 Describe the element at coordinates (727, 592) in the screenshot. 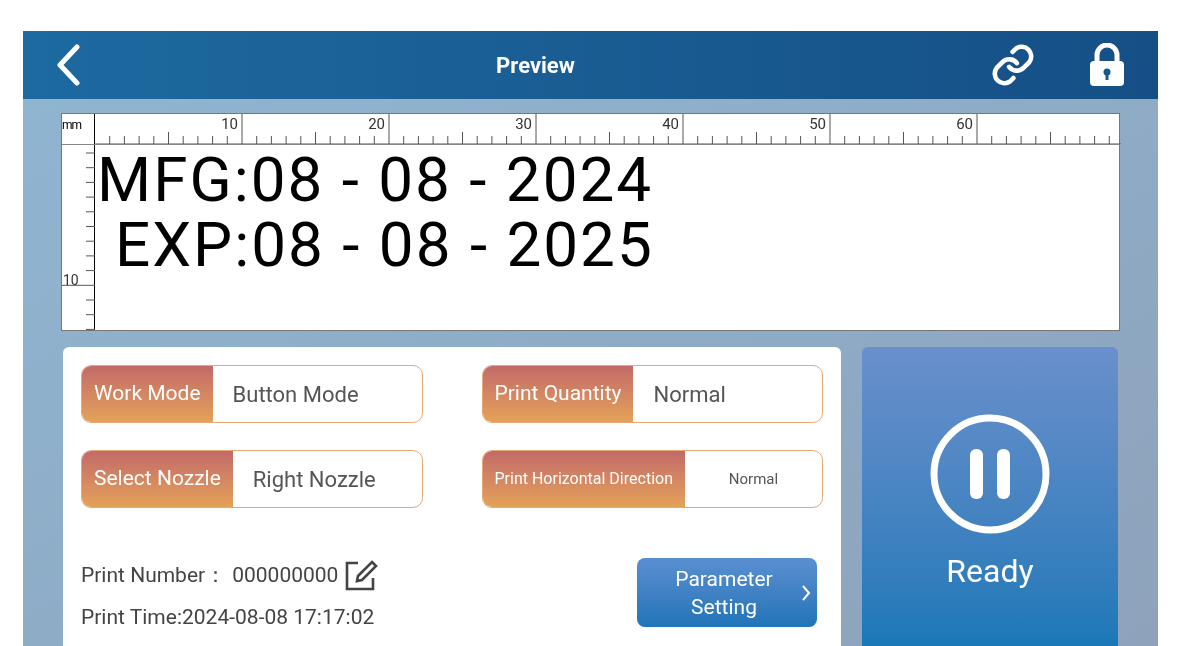

I see `parameter-setting-button: Parameter Setting` at that location.